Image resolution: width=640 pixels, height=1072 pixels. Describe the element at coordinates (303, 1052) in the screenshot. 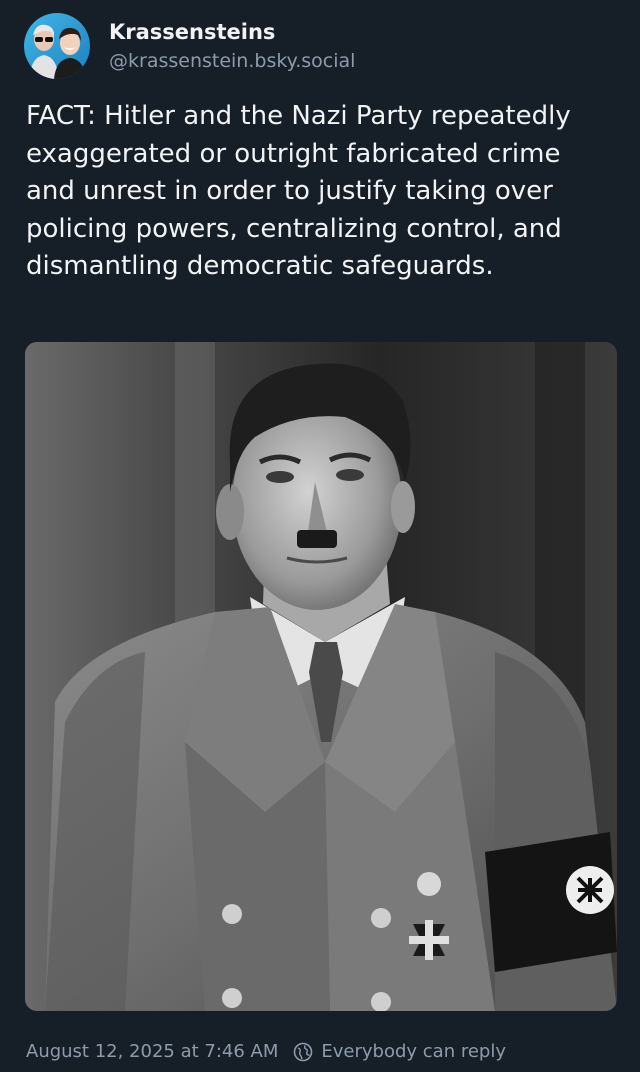

I see `globe-icon` at that location.